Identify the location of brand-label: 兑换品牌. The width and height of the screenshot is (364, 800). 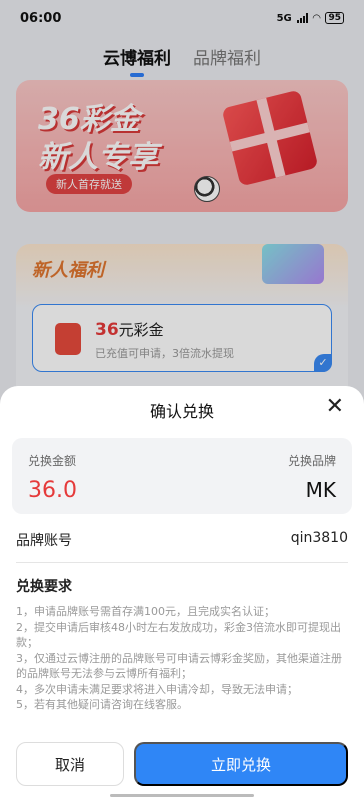
(311, 461).